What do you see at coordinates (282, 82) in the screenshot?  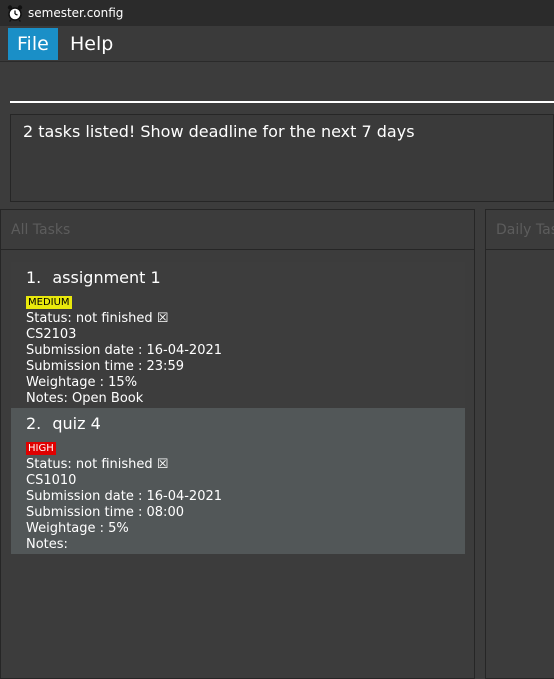 I see `command-input` at bounding box center [282, 82].